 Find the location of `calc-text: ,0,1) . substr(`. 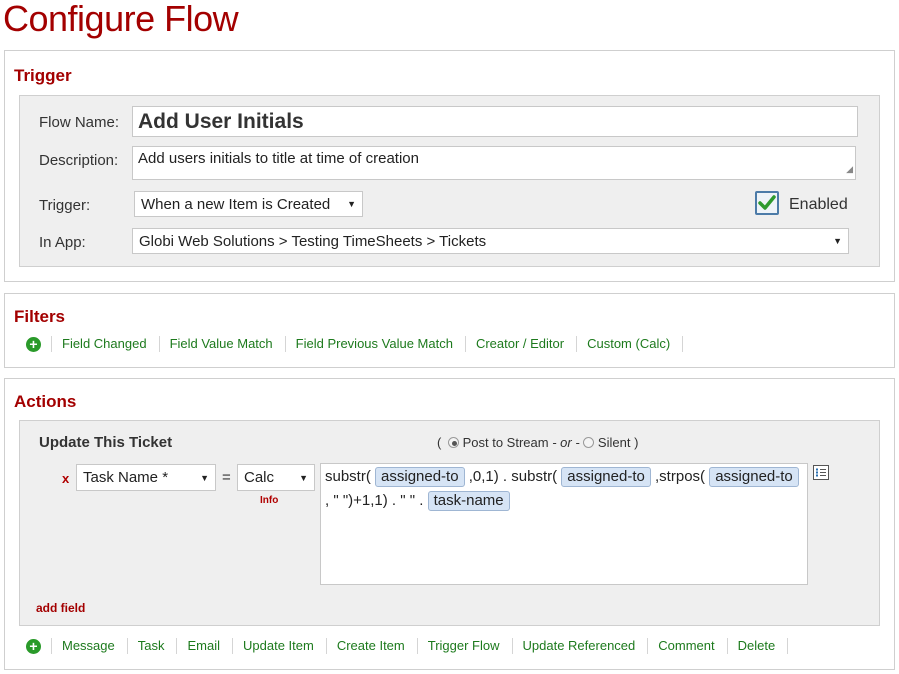

calc-text: ,0,1) . substr( is located at coordinates (513, 476).